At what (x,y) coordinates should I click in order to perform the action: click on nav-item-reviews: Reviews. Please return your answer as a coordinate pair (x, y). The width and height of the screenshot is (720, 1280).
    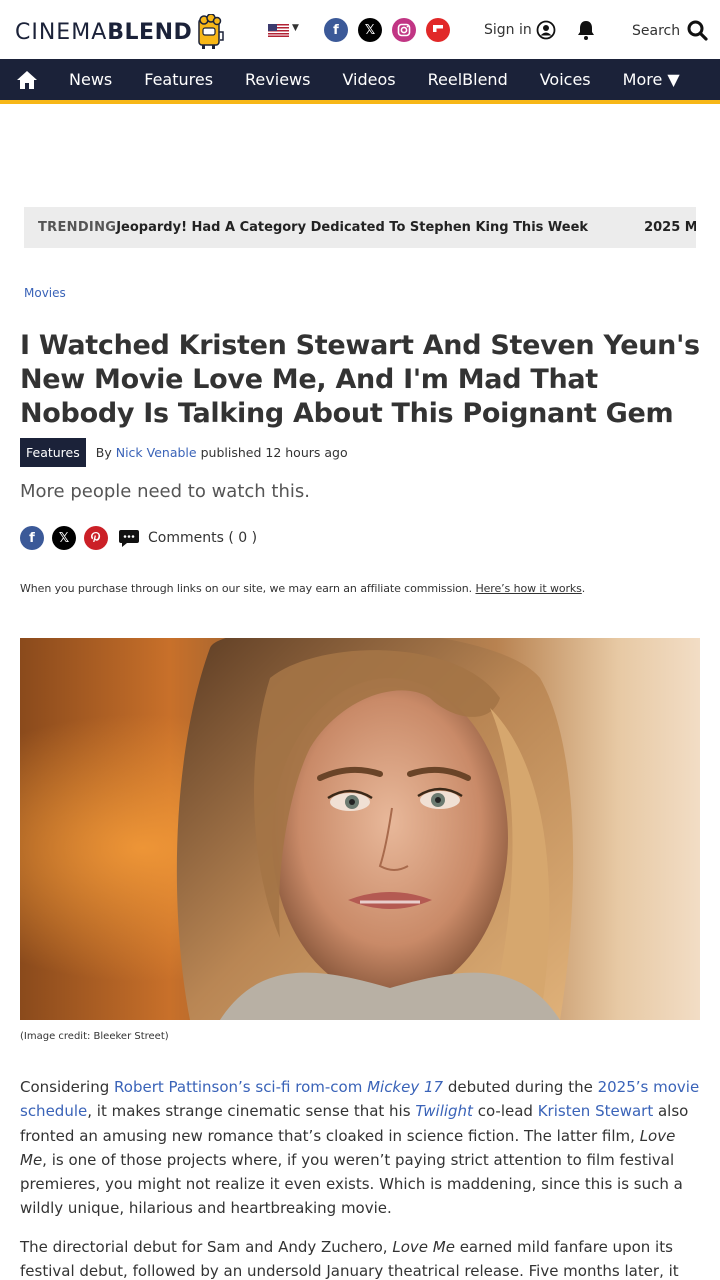
    Looking at the image, I should click on (277, 79).